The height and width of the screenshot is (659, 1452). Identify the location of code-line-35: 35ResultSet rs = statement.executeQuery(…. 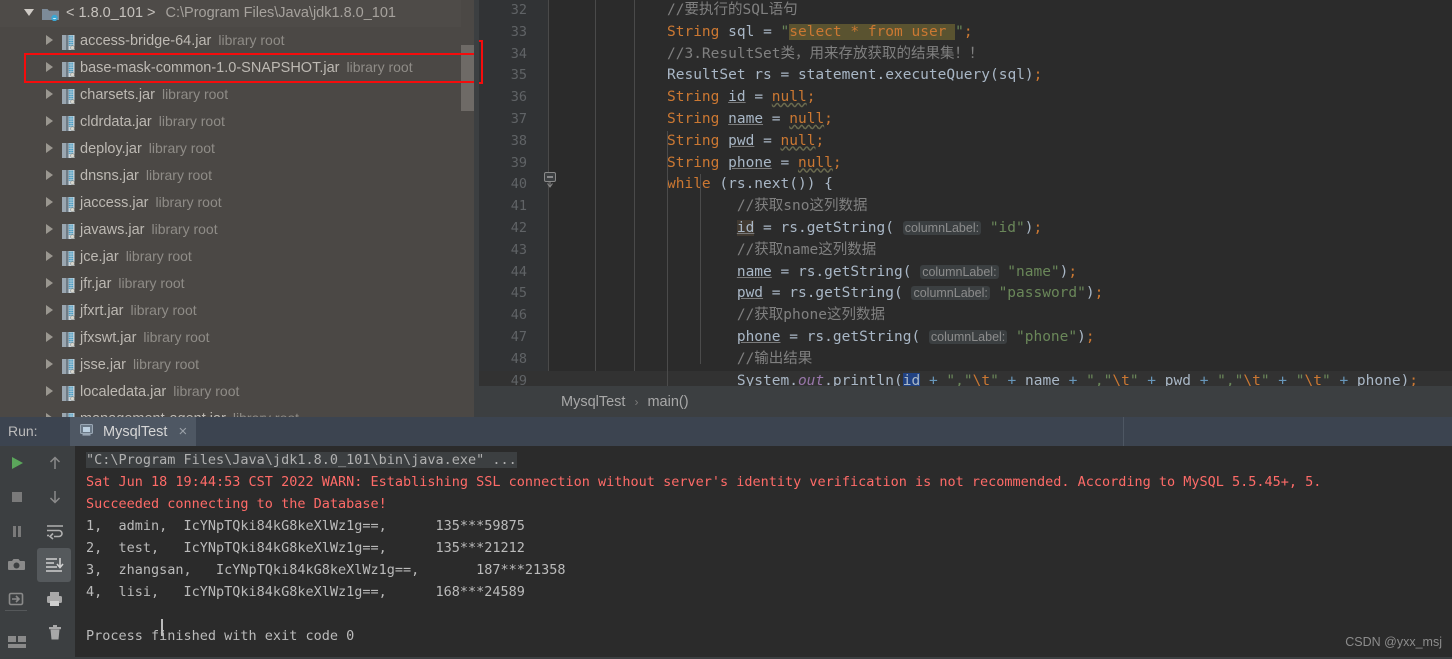
(965, 76).